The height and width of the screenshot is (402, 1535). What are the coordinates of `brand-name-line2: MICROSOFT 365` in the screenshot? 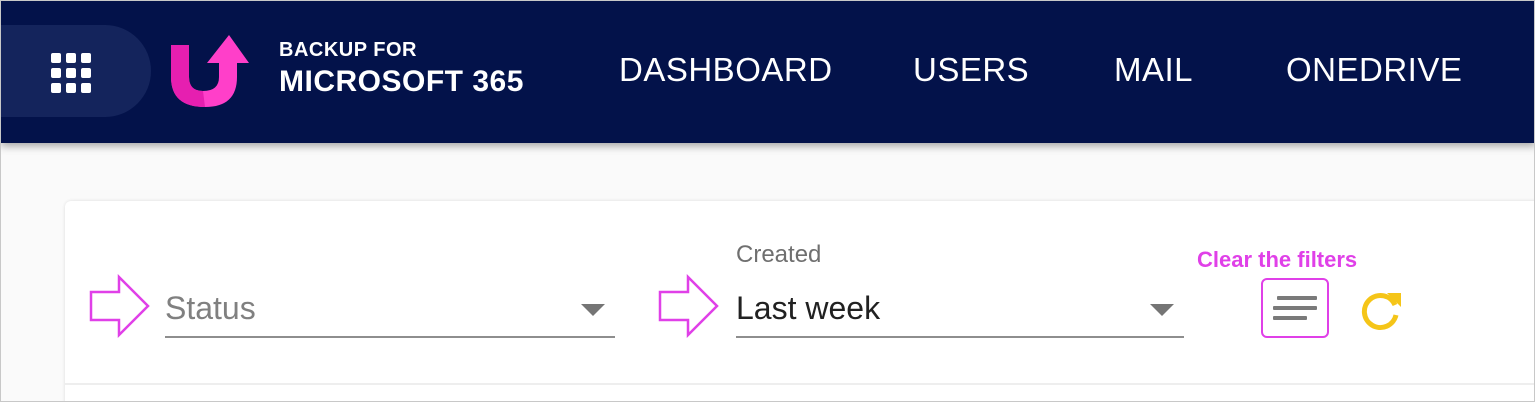 It's located at (401, 81).